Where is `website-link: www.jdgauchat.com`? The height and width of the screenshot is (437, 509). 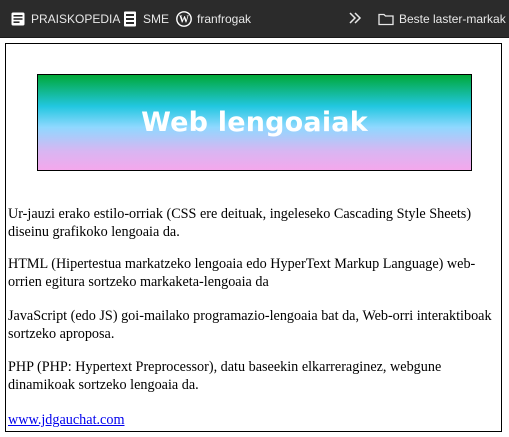
website-link: www.jdgauchat.com is located at coordinates (66, 420).